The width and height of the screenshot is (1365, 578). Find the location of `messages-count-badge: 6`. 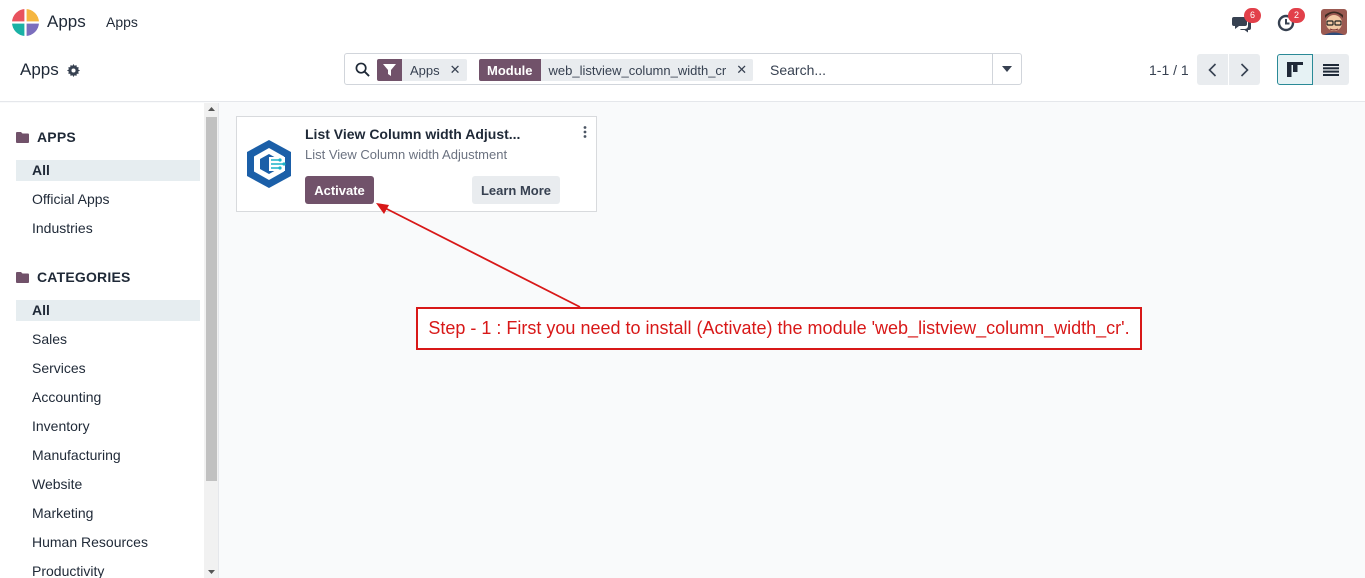

messages-count-badge: 6 is located at coordinates (1252, 15).